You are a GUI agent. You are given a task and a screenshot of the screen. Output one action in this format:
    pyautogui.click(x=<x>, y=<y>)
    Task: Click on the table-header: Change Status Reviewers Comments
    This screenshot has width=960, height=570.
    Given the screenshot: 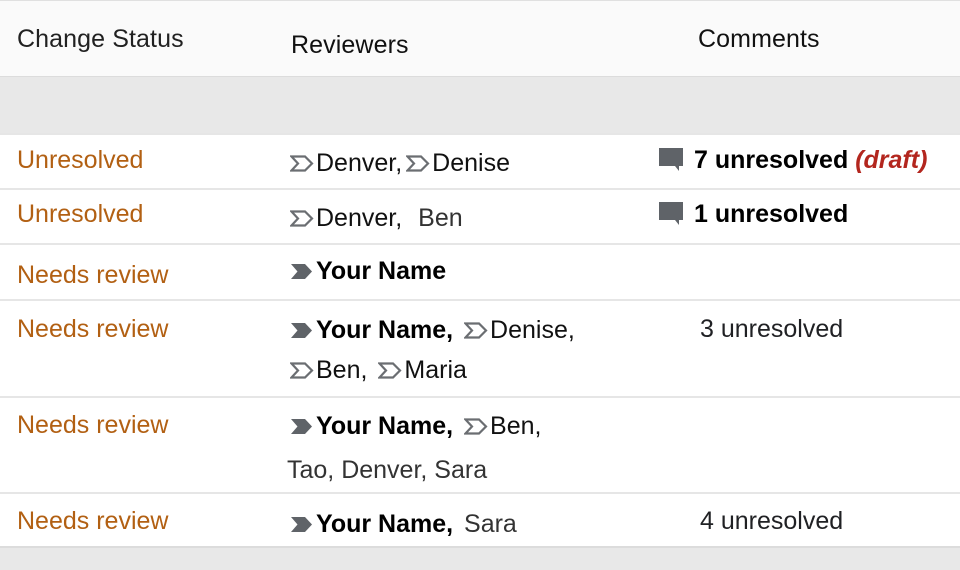 What is the action you would take?
    pyautogui.click(x=480, y=38)
    